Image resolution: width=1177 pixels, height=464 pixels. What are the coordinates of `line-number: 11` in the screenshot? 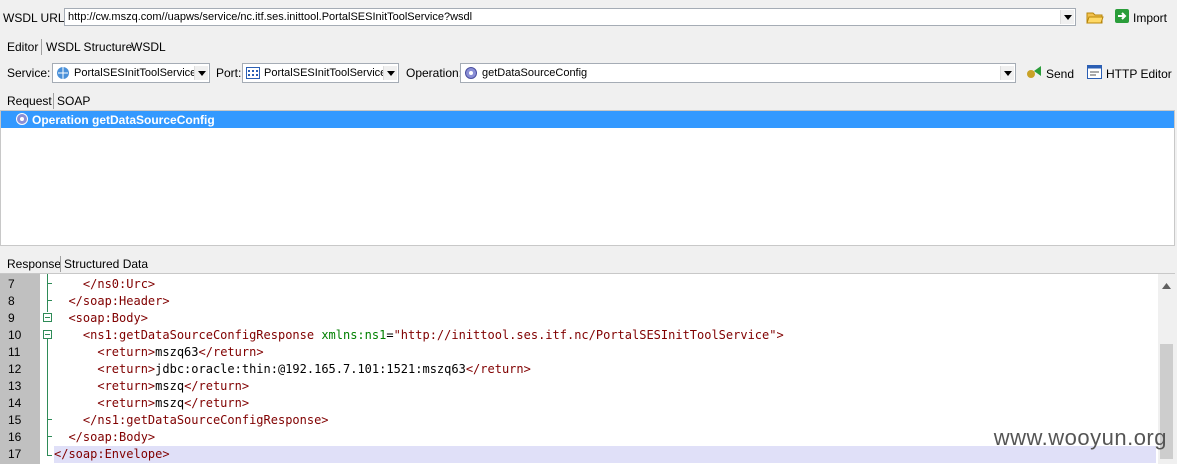 It's located at (14, 352).